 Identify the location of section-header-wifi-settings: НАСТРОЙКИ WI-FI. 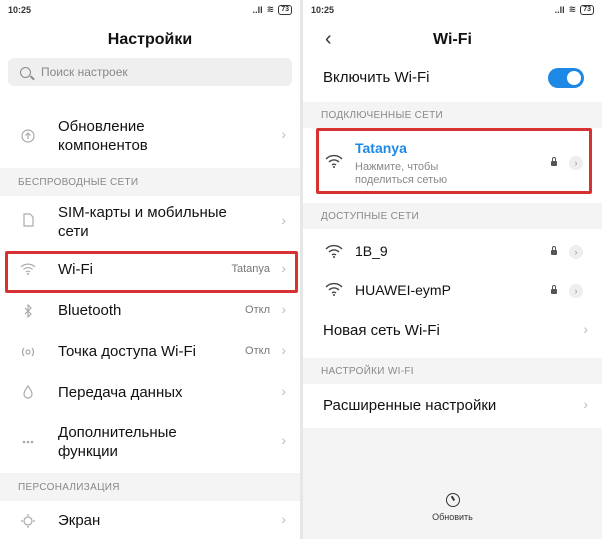
(452, 371).